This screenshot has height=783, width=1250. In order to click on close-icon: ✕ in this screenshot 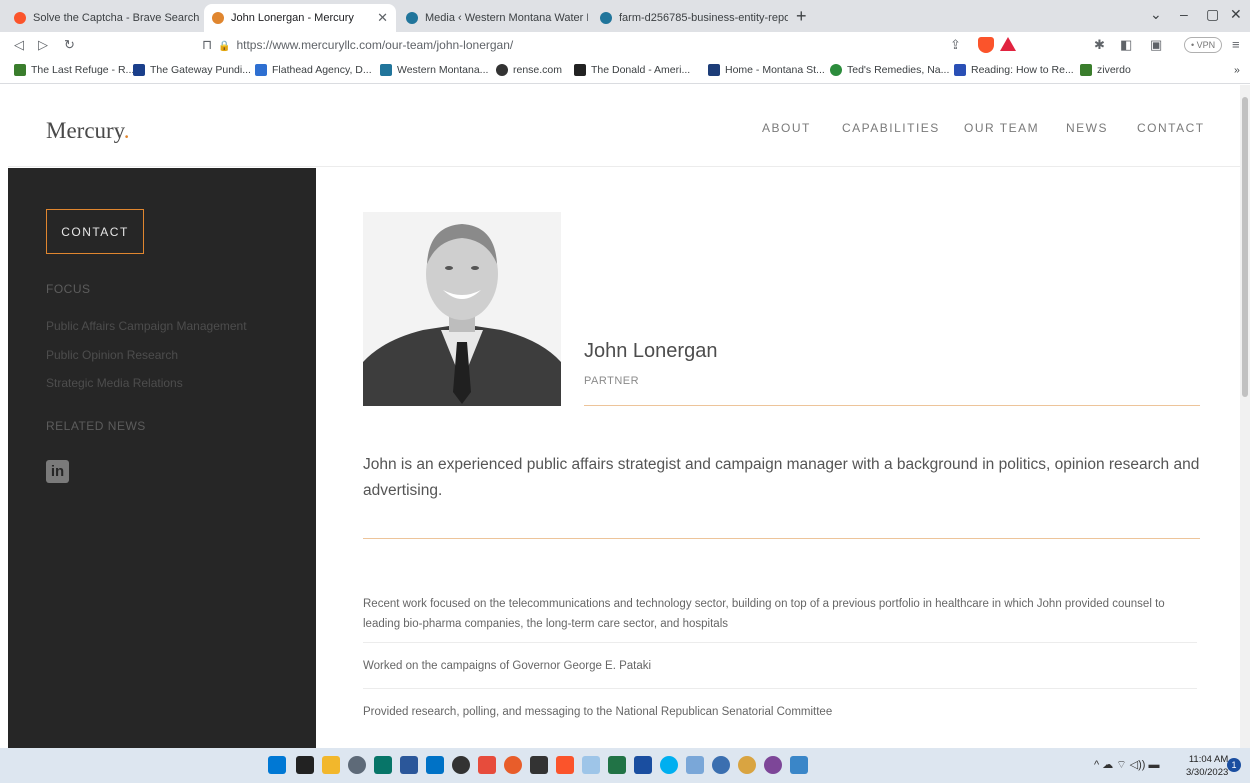, I will do `click(382, 18)`.